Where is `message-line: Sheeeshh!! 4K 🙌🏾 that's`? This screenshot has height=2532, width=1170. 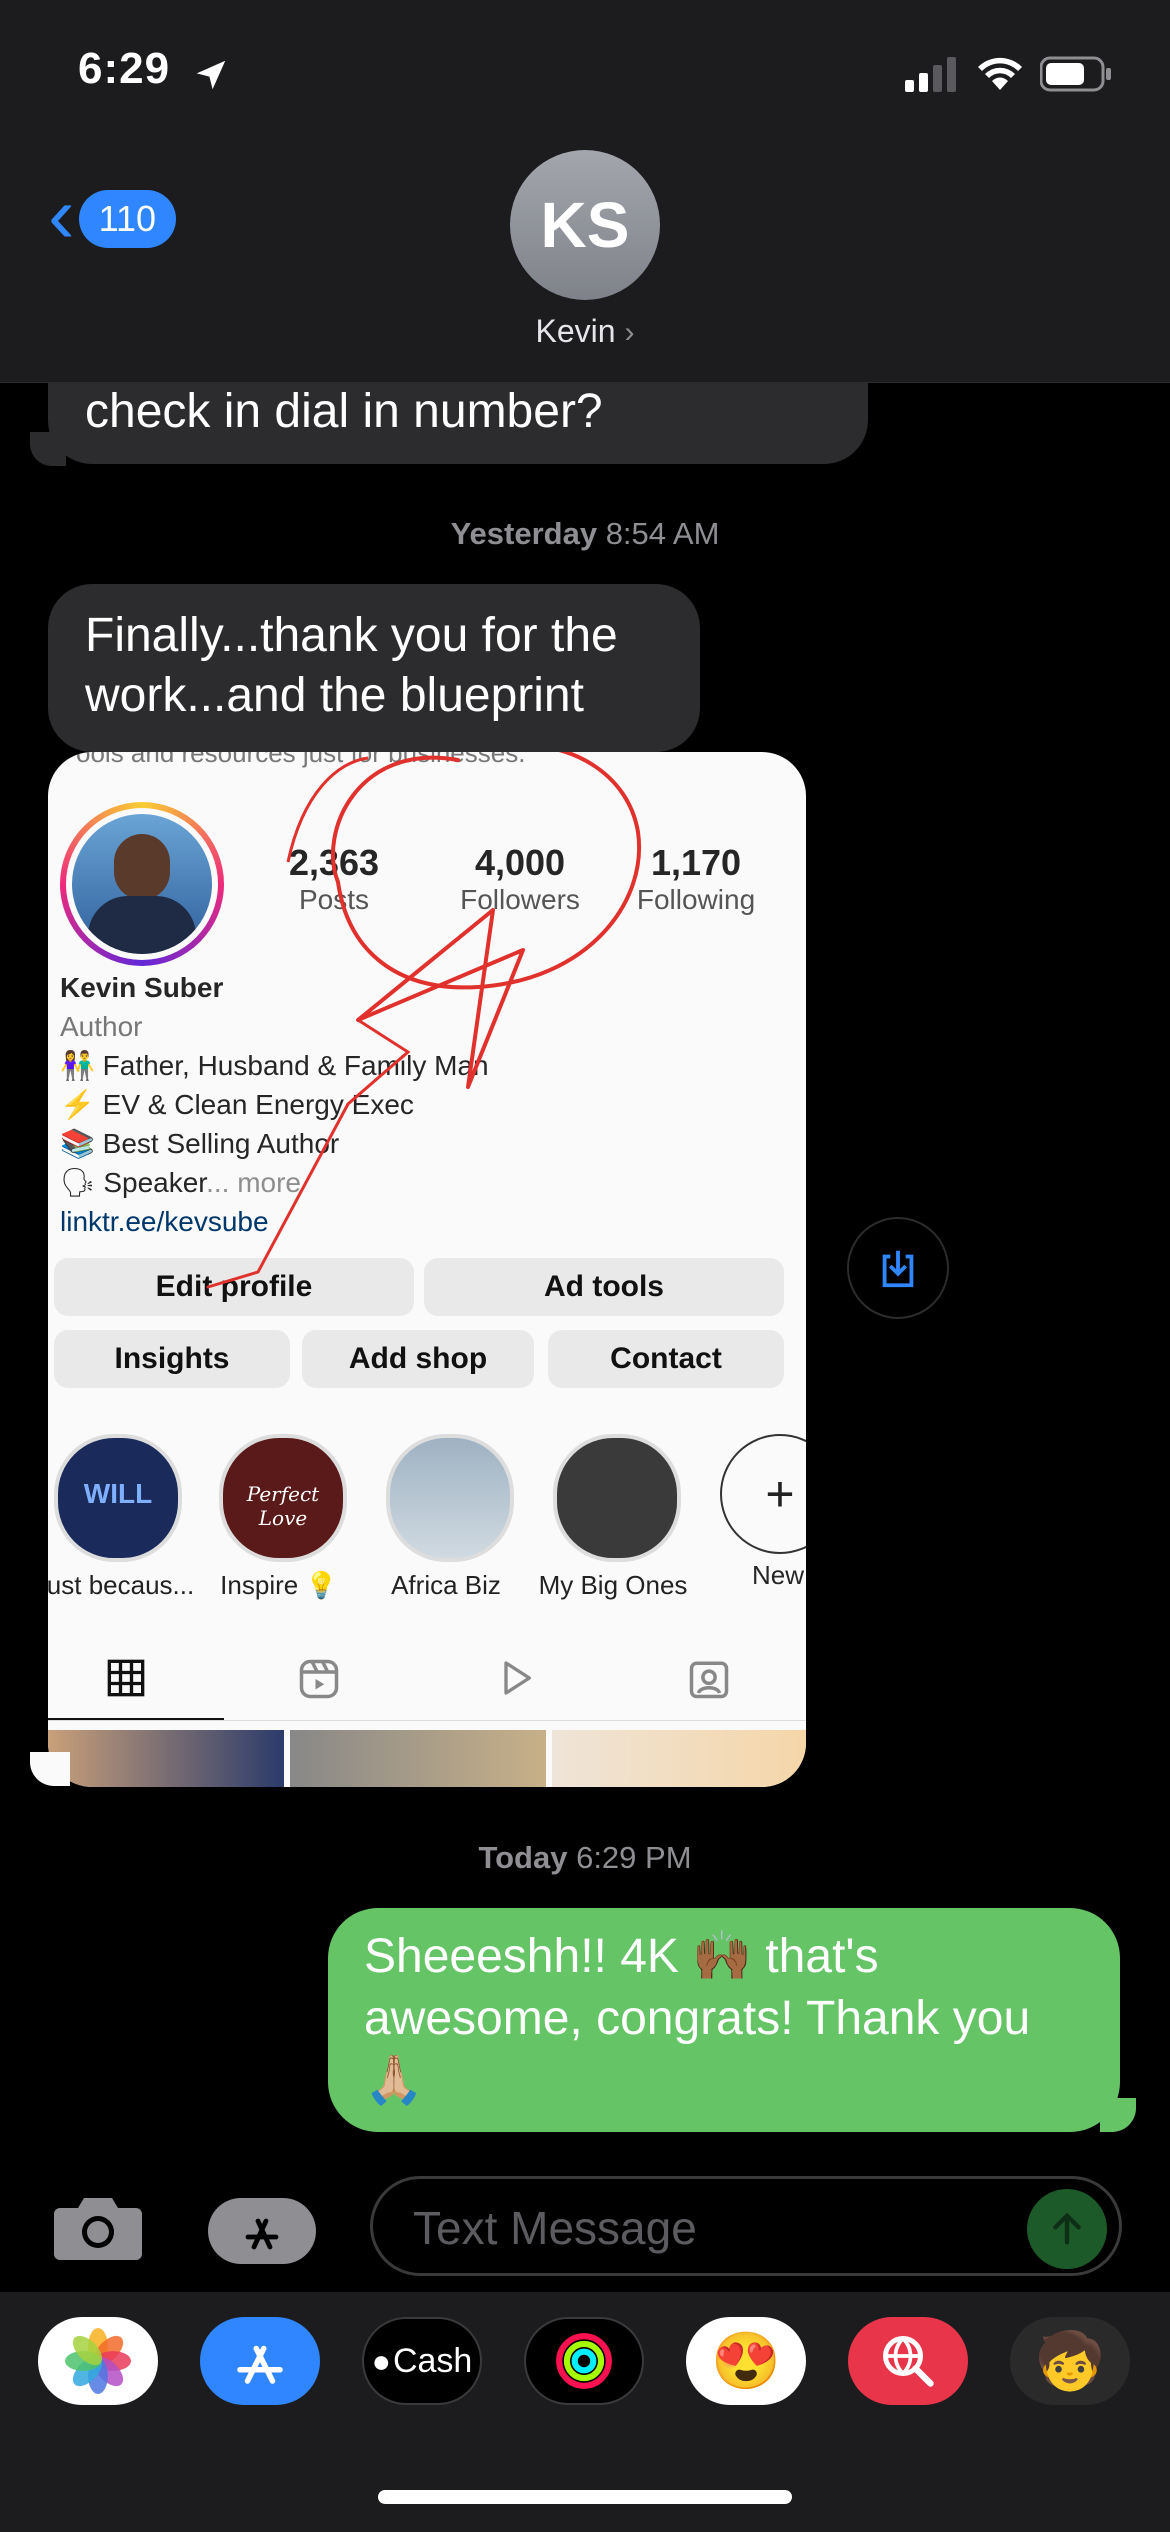
message-line: Sheeeshh!! 4K 🙌🏾 that's is located at coordinates (621, 1956).